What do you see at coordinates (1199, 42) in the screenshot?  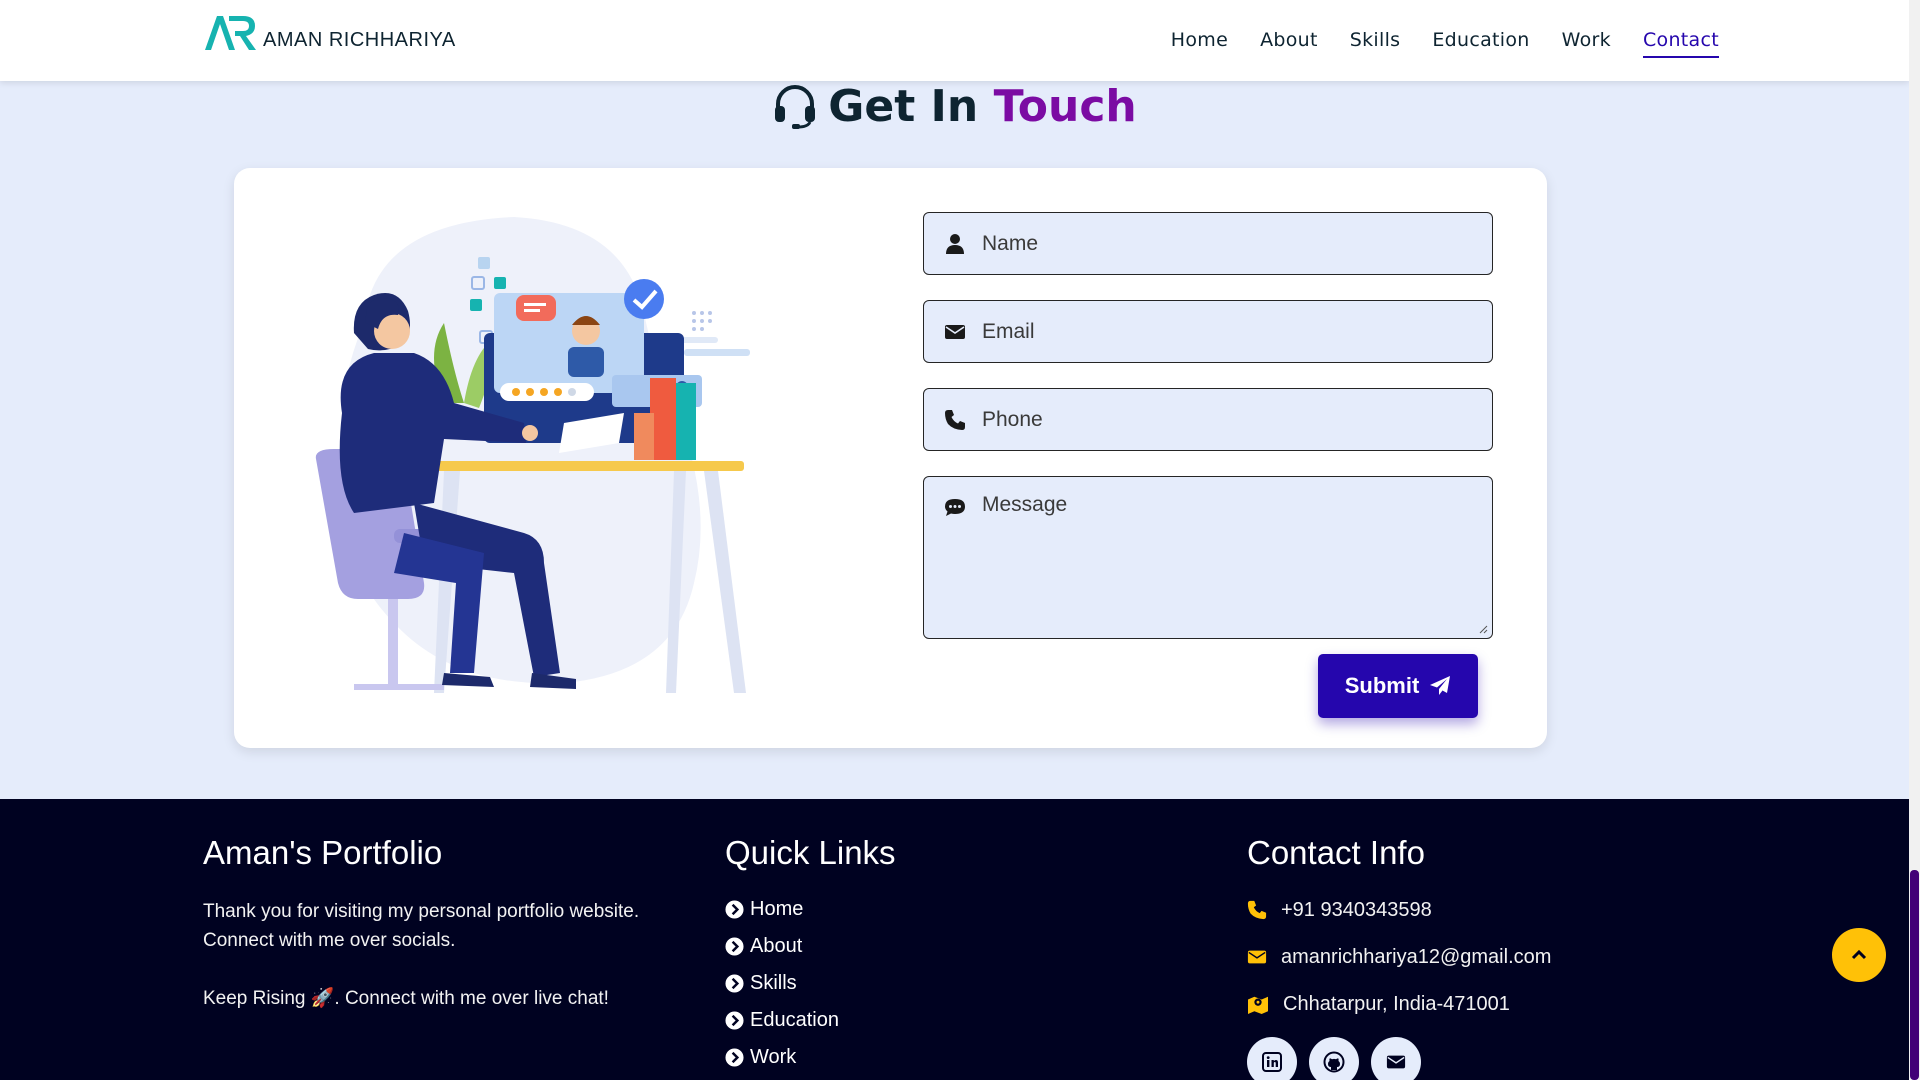 I see `nav-home: Home` at bounding box center [1199, 42].